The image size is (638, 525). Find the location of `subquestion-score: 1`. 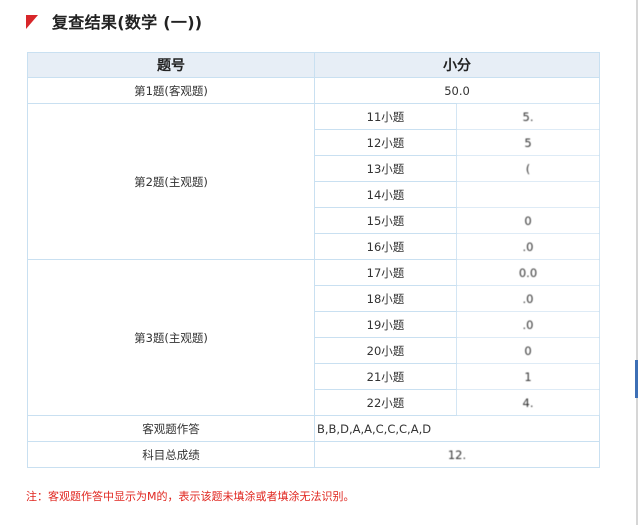

subquestion-score: 1 is located at coordinates (528, 376).